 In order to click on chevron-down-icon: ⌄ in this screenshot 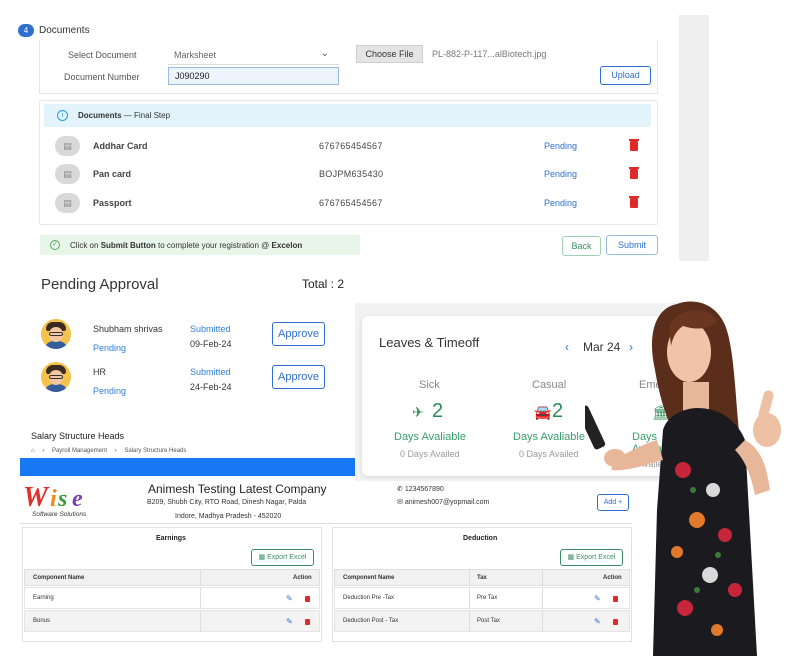, I will do `click(324, 53)`.